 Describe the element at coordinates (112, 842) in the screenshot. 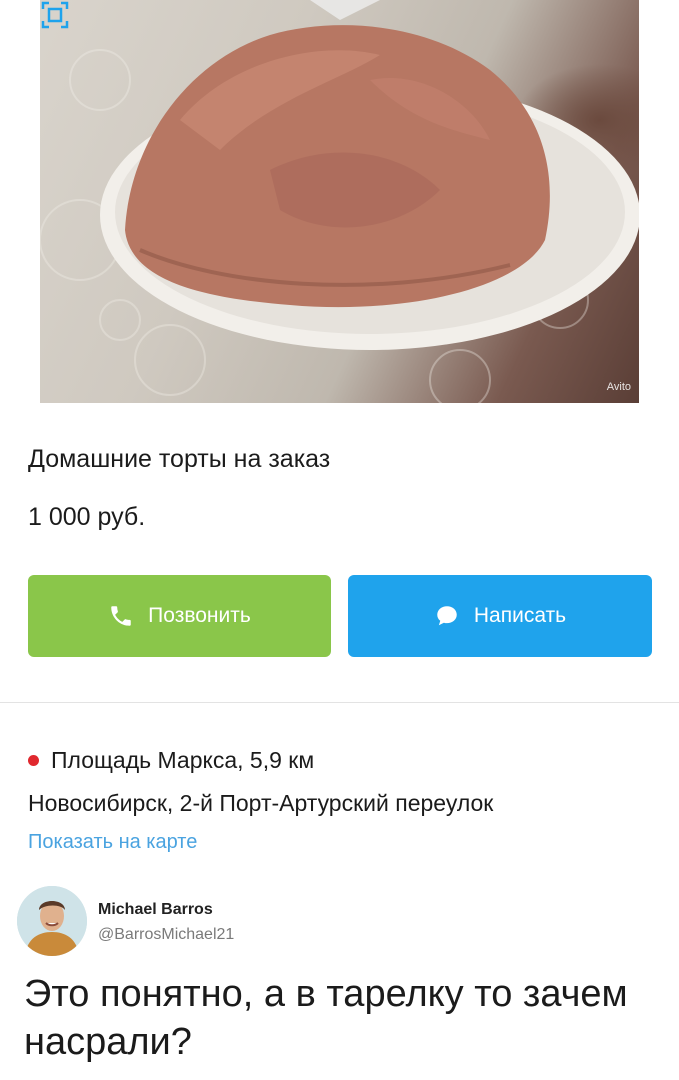

I see `show-on-map-link: Показать на карте` at that location.